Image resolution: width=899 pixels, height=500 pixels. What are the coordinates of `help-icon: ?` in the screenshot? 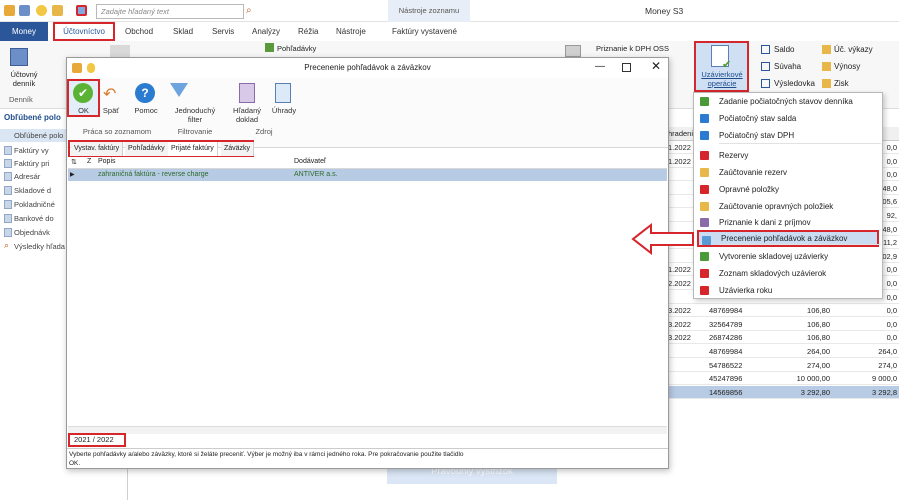 It's located at (145, 93).